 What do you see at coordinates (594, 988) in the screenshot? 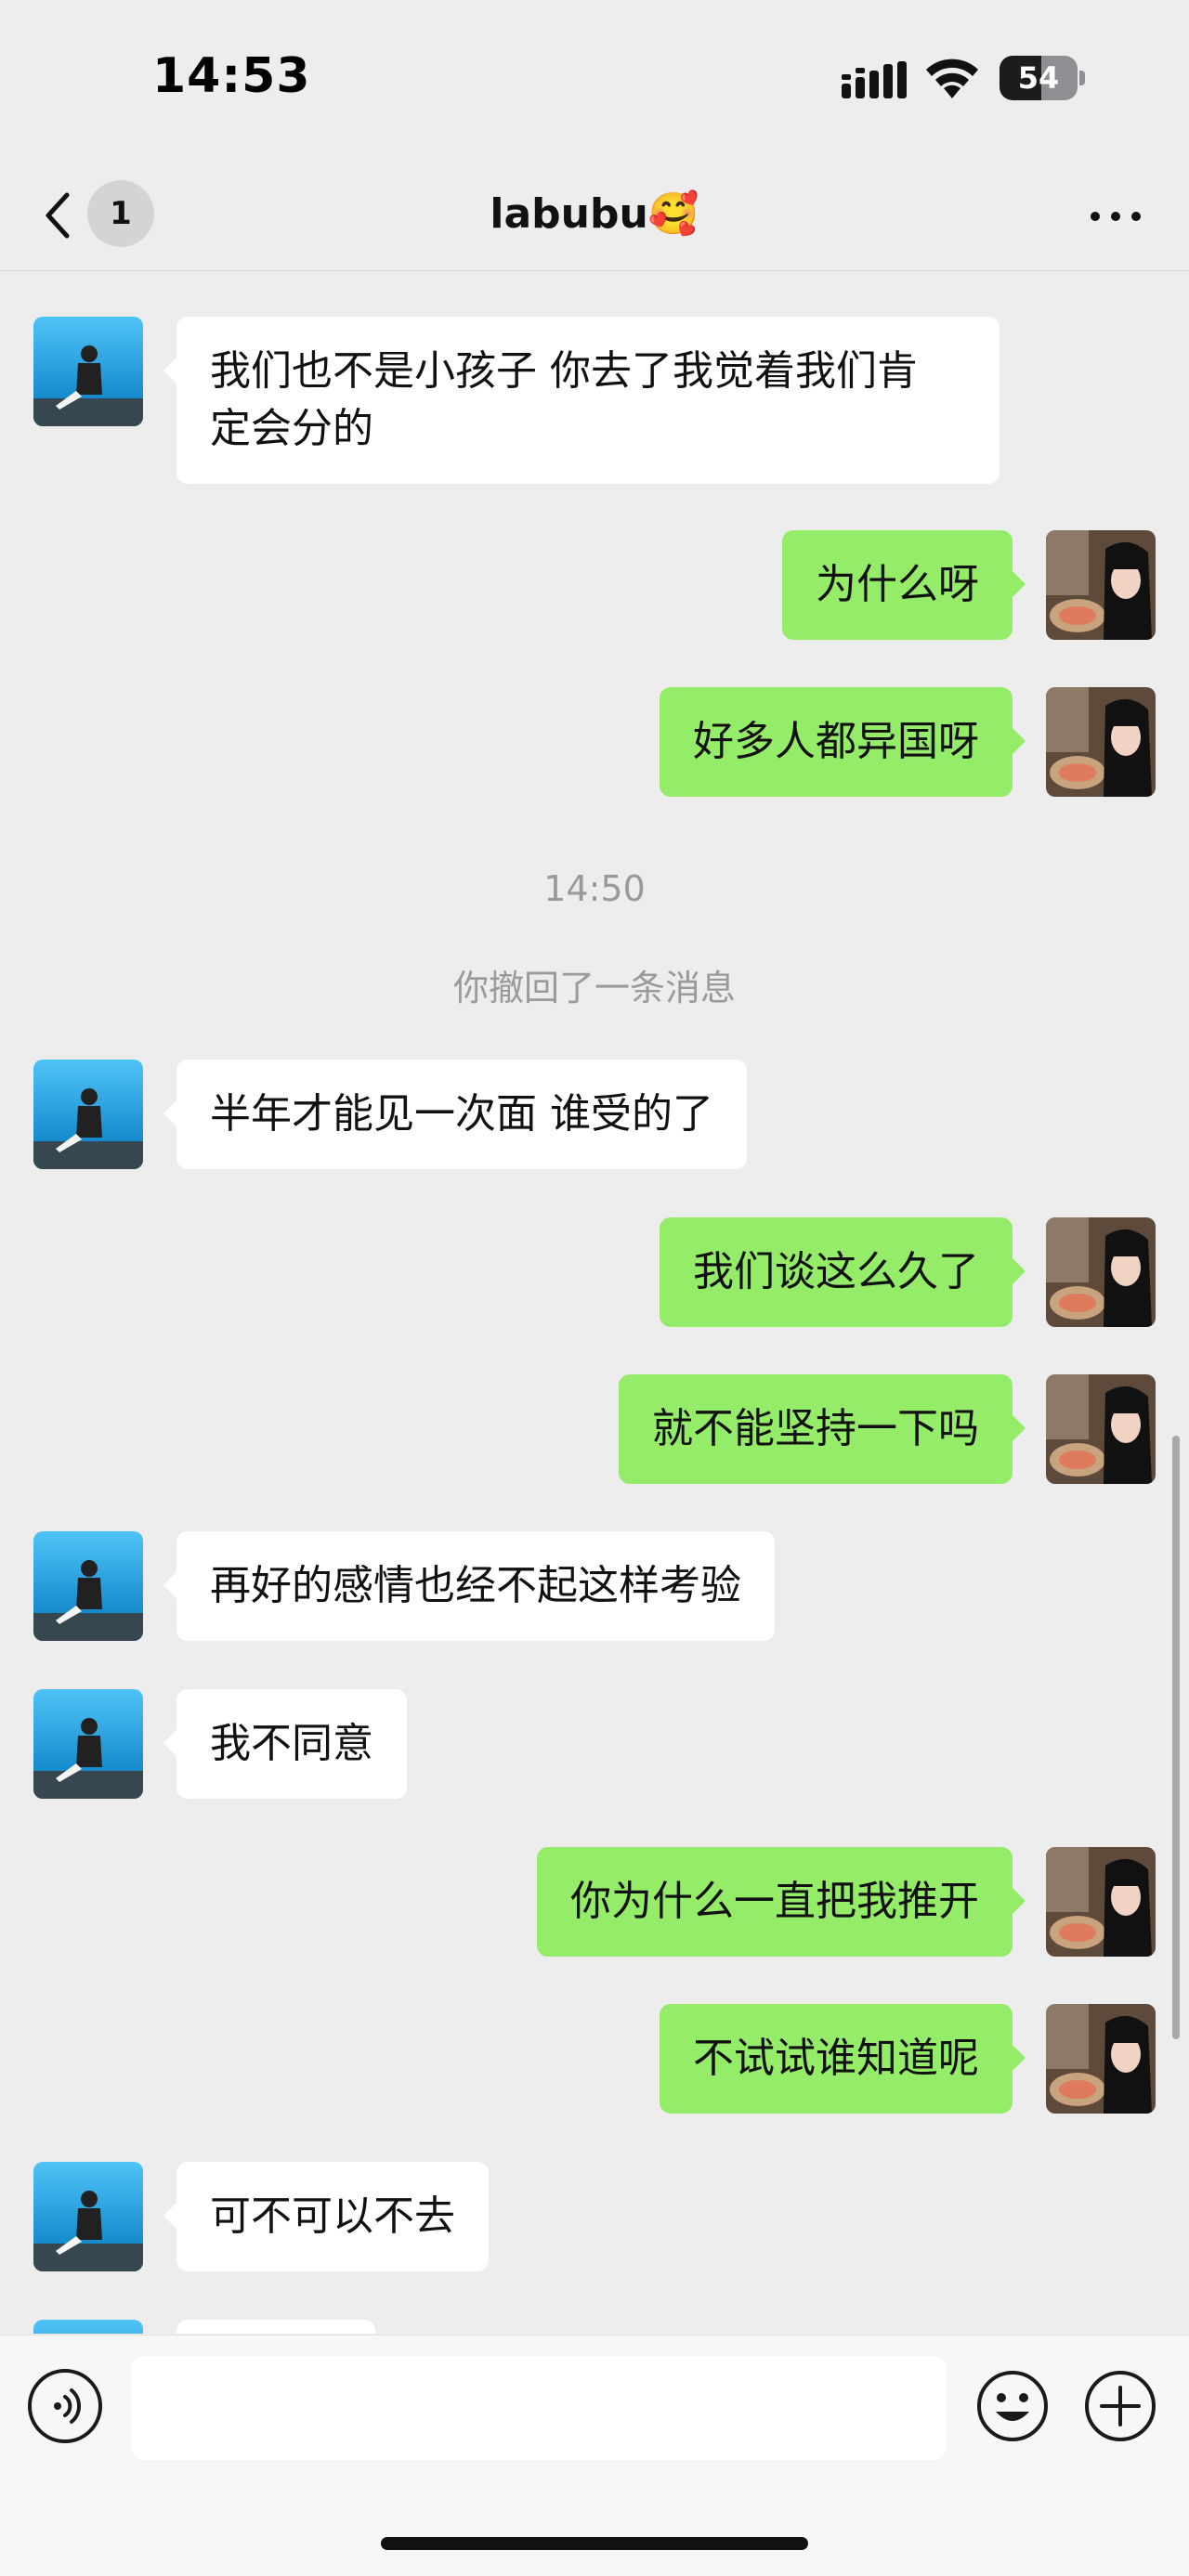
I see `recall-notice: 你撤回了一条消息` at bounding box center [594, 988].